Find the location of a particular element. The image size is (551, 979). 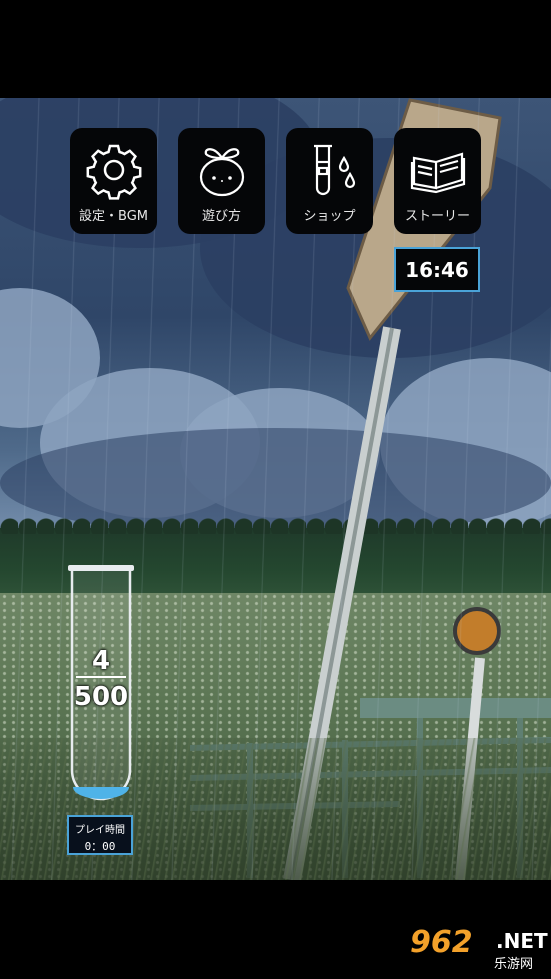

how-to-play-button: 遊び方 is located at coordinates (221, 181).